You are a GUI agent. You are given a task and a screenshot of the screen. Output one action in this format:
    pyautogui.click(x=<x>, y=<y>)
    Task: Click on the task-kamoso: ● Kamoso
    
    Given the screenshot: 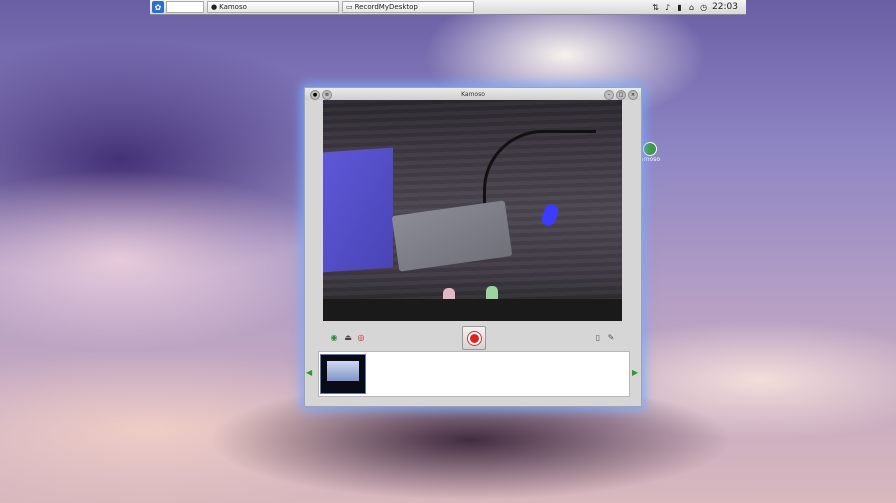 What is the action you would take?
    pyautogui.click(x=273, y=7)
    